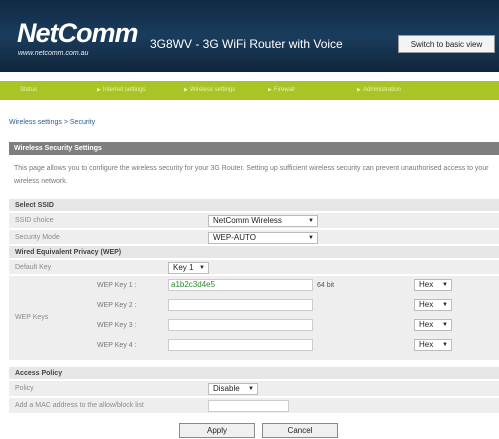 The image size is (499, 439). I want to click on wep-key-4-format: Hex, so click(426, 344).